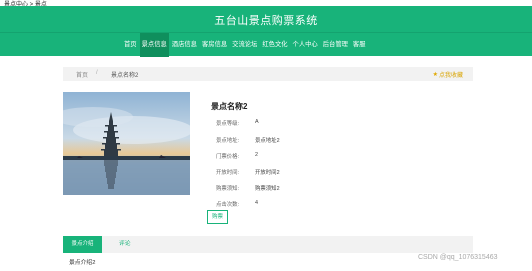 The width and height of the screenshot is (532, 271). What do you see at coordinates (154, 45) in the screenshot?
I see `nav-item-attractions: 景点信息` at bounding box center [154, 45].